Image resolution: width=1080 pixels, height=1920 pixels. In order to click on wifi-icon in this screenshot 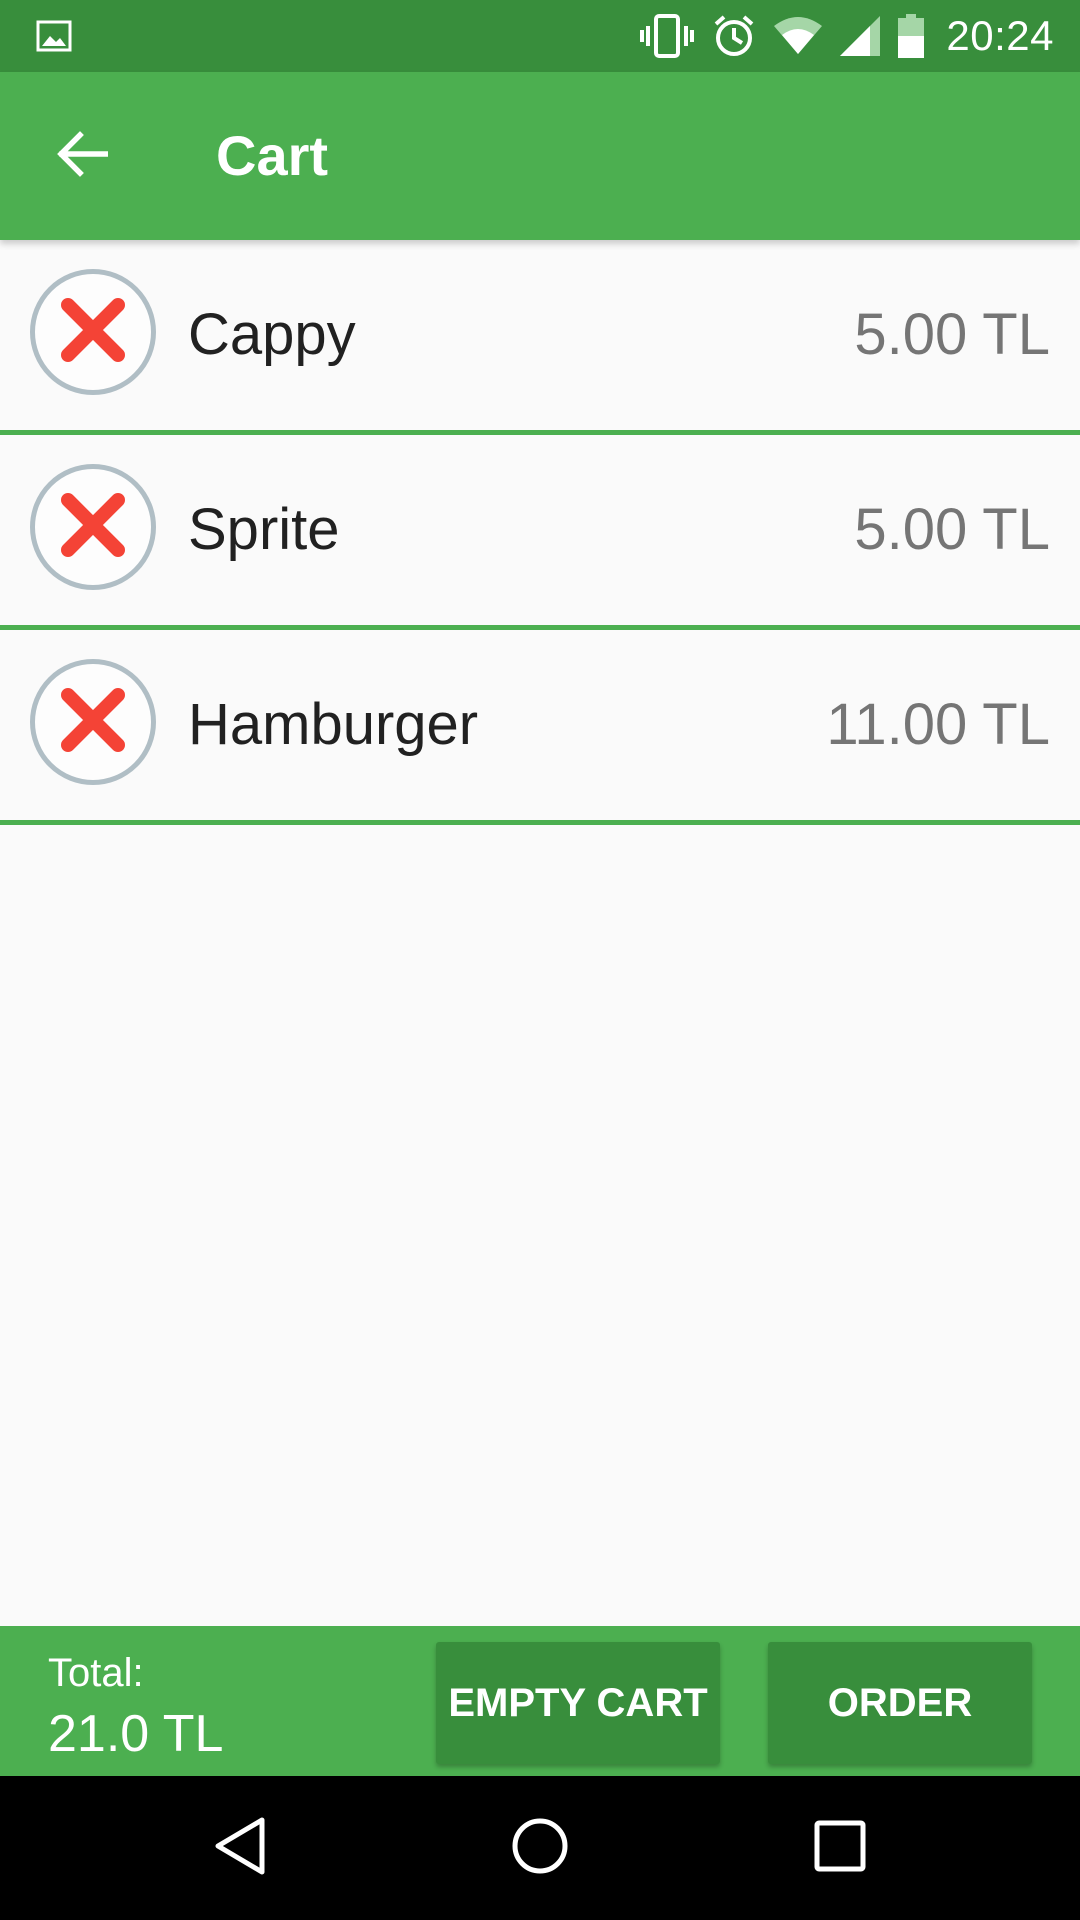, I will do `click(798, 36)`.